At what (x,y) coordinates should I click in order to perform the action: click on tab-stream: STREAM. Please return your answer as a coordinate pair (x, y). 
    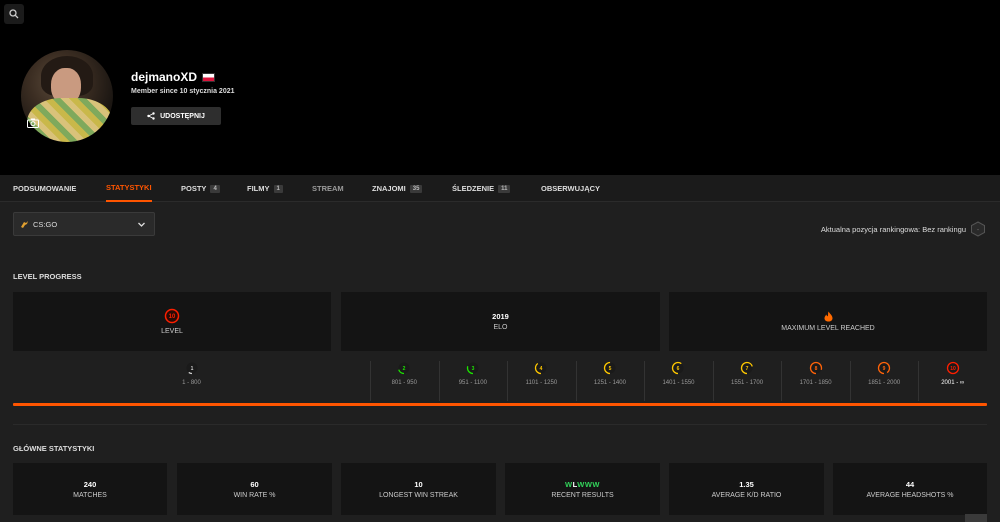
    Looking at the image, I should click on (328, 188).